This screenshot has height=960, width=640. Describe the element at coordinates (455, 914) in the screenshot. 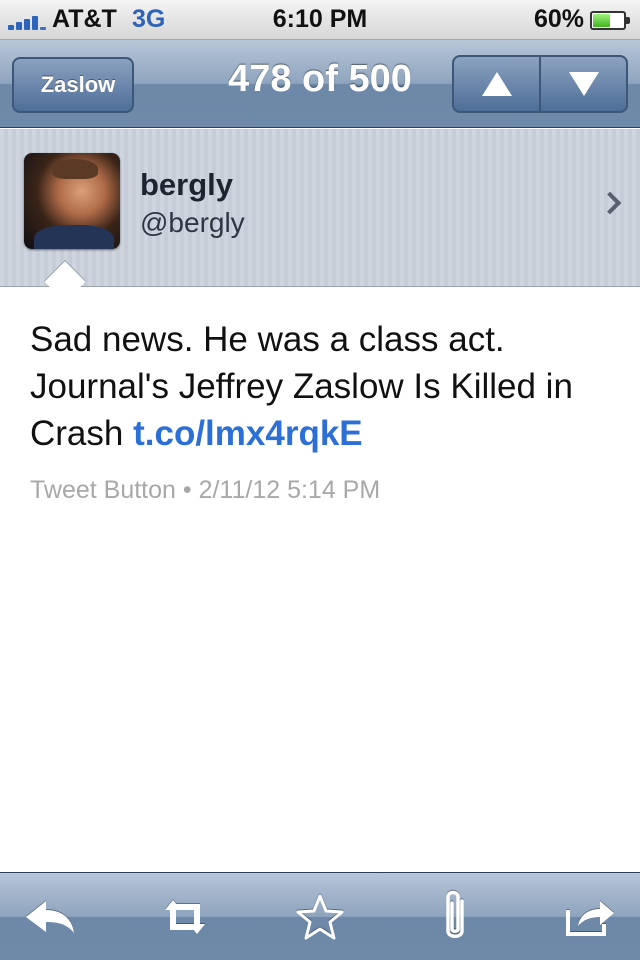

I see `attachment-paperclip-icon` at that location.